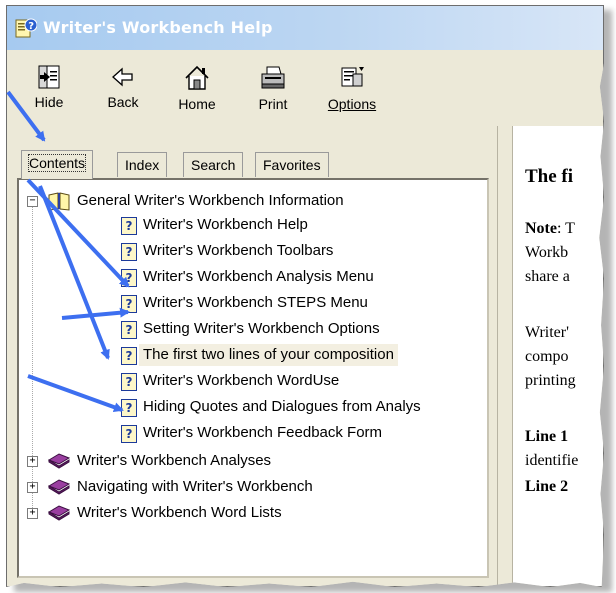  I want to click on note-line-2: Workb, so click(547, 252).